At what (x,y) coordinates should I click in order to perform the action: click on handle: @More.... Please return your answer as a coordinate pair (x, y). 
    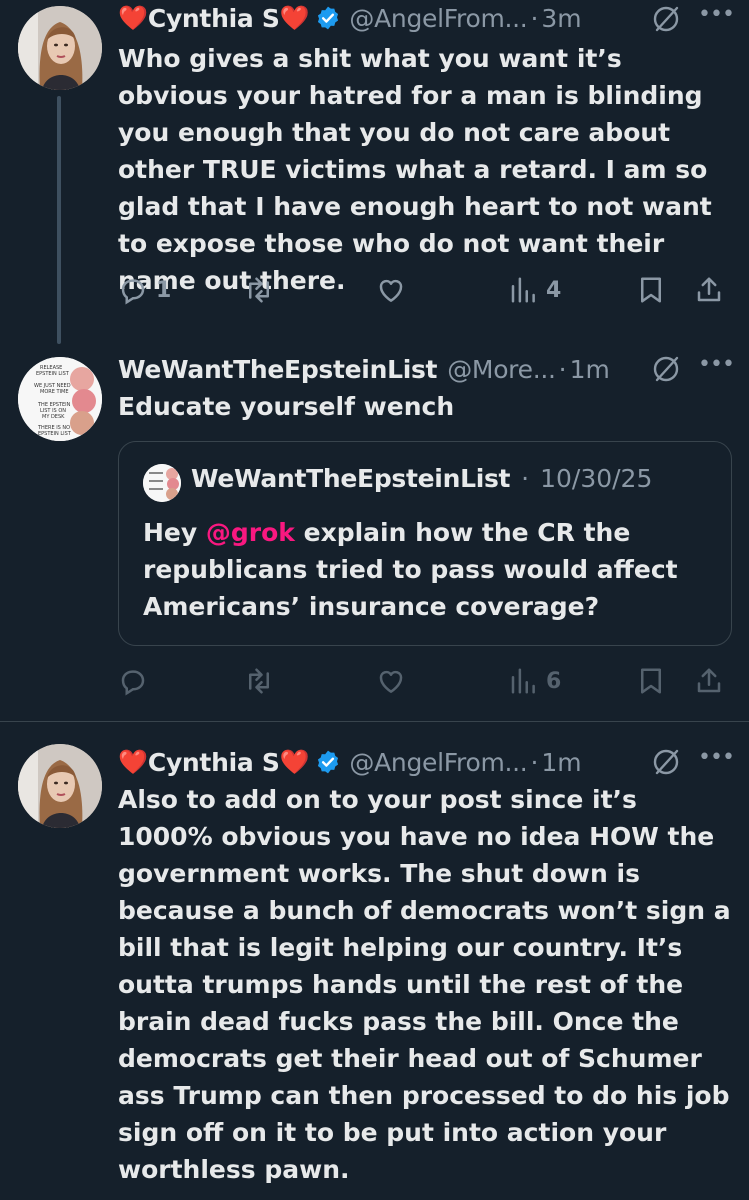
    Looking at the image, I should click on (501, 369).